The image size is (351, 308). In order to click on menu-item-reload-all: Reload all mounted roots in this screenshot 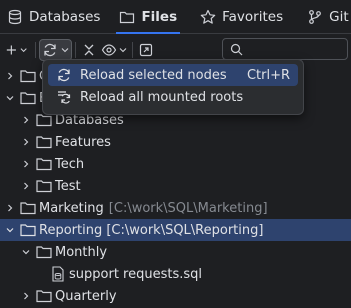, I will do `click(173, 97)`.